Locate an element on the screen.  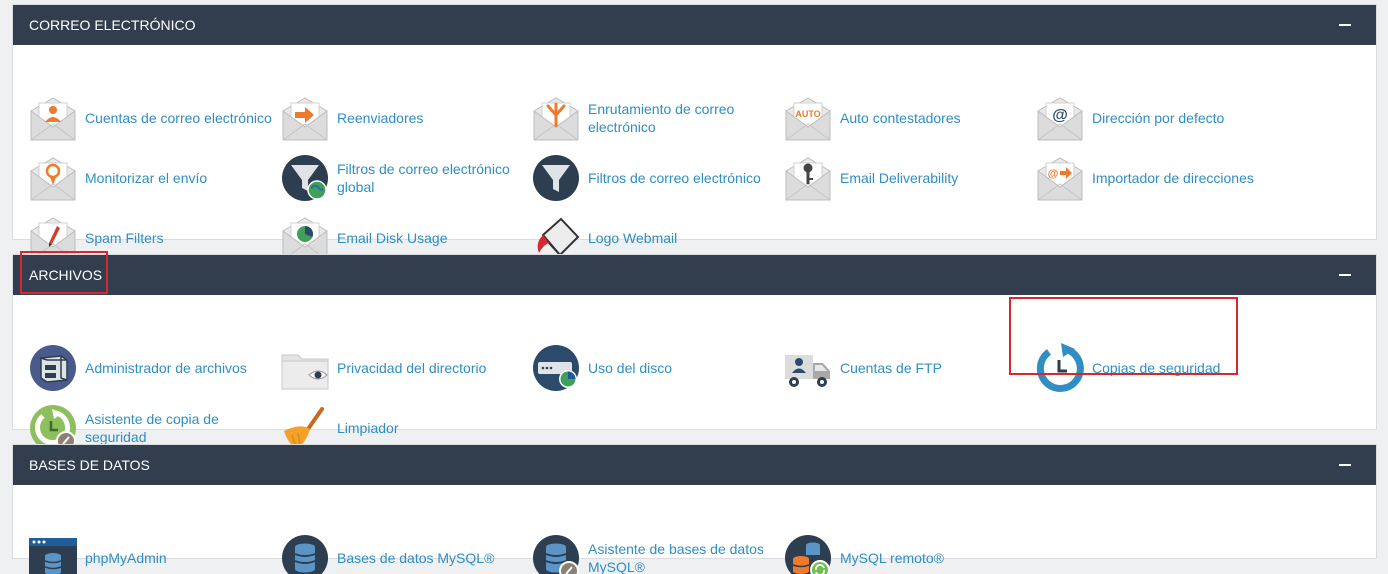
file-manager-icon is located at coordinates (53, 368).